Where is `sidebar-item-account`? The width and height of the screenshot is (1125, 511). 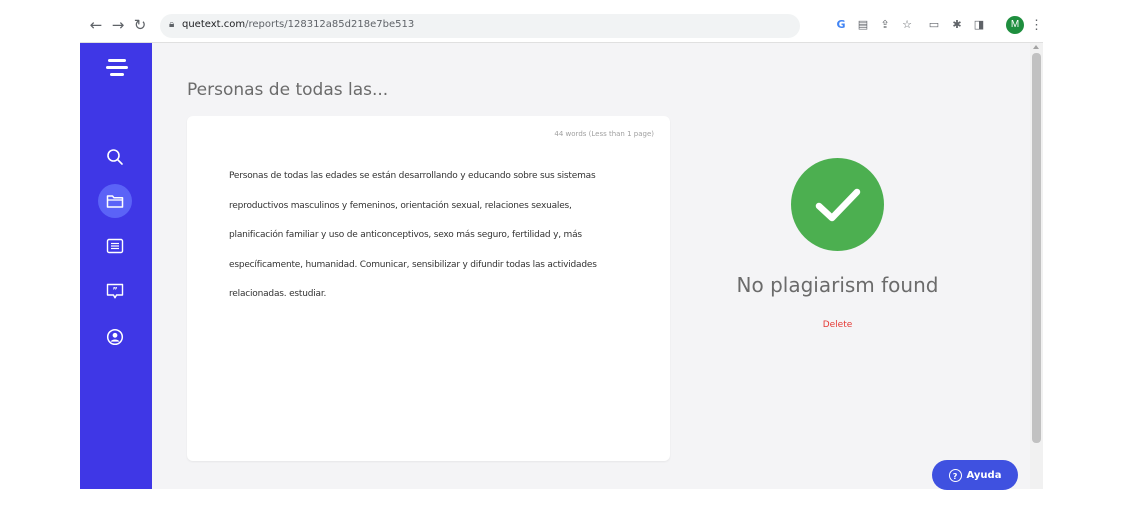 sidebar-item-account is located at coordinates (115, 337).